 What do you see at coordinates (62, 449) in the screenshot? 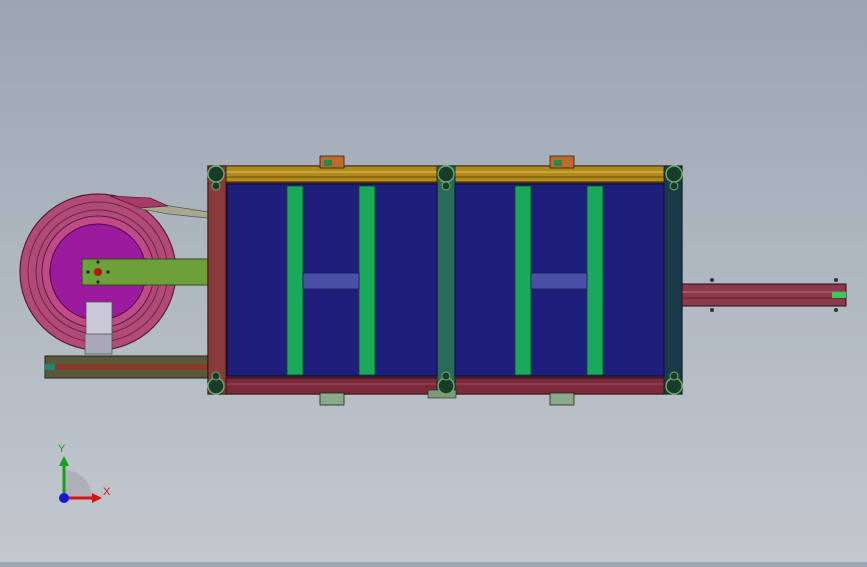
I see `triad-y-label: Y` at bounding box center [62, 449].